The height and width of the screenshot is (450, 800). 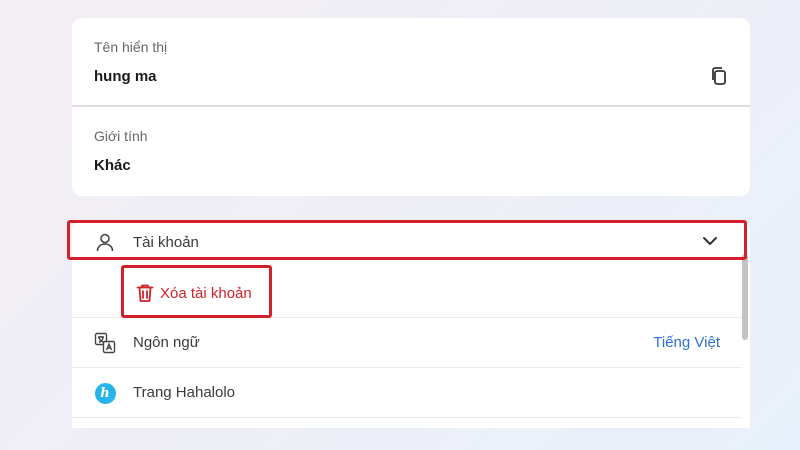 I want to click on chevron-down-icon, so click(x=710, y=241).